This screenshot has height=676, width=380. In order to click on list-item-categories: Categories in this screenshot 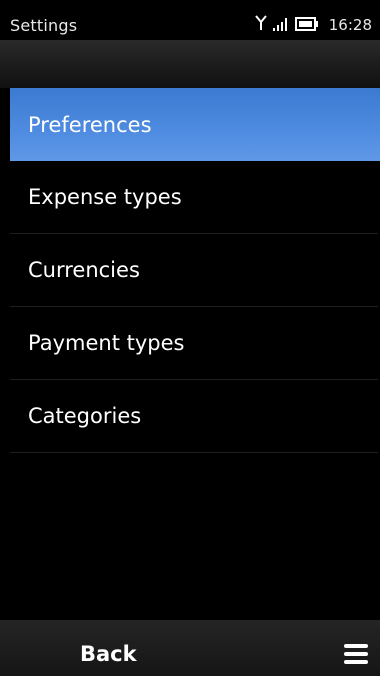, I will do `click(194, 416)`.